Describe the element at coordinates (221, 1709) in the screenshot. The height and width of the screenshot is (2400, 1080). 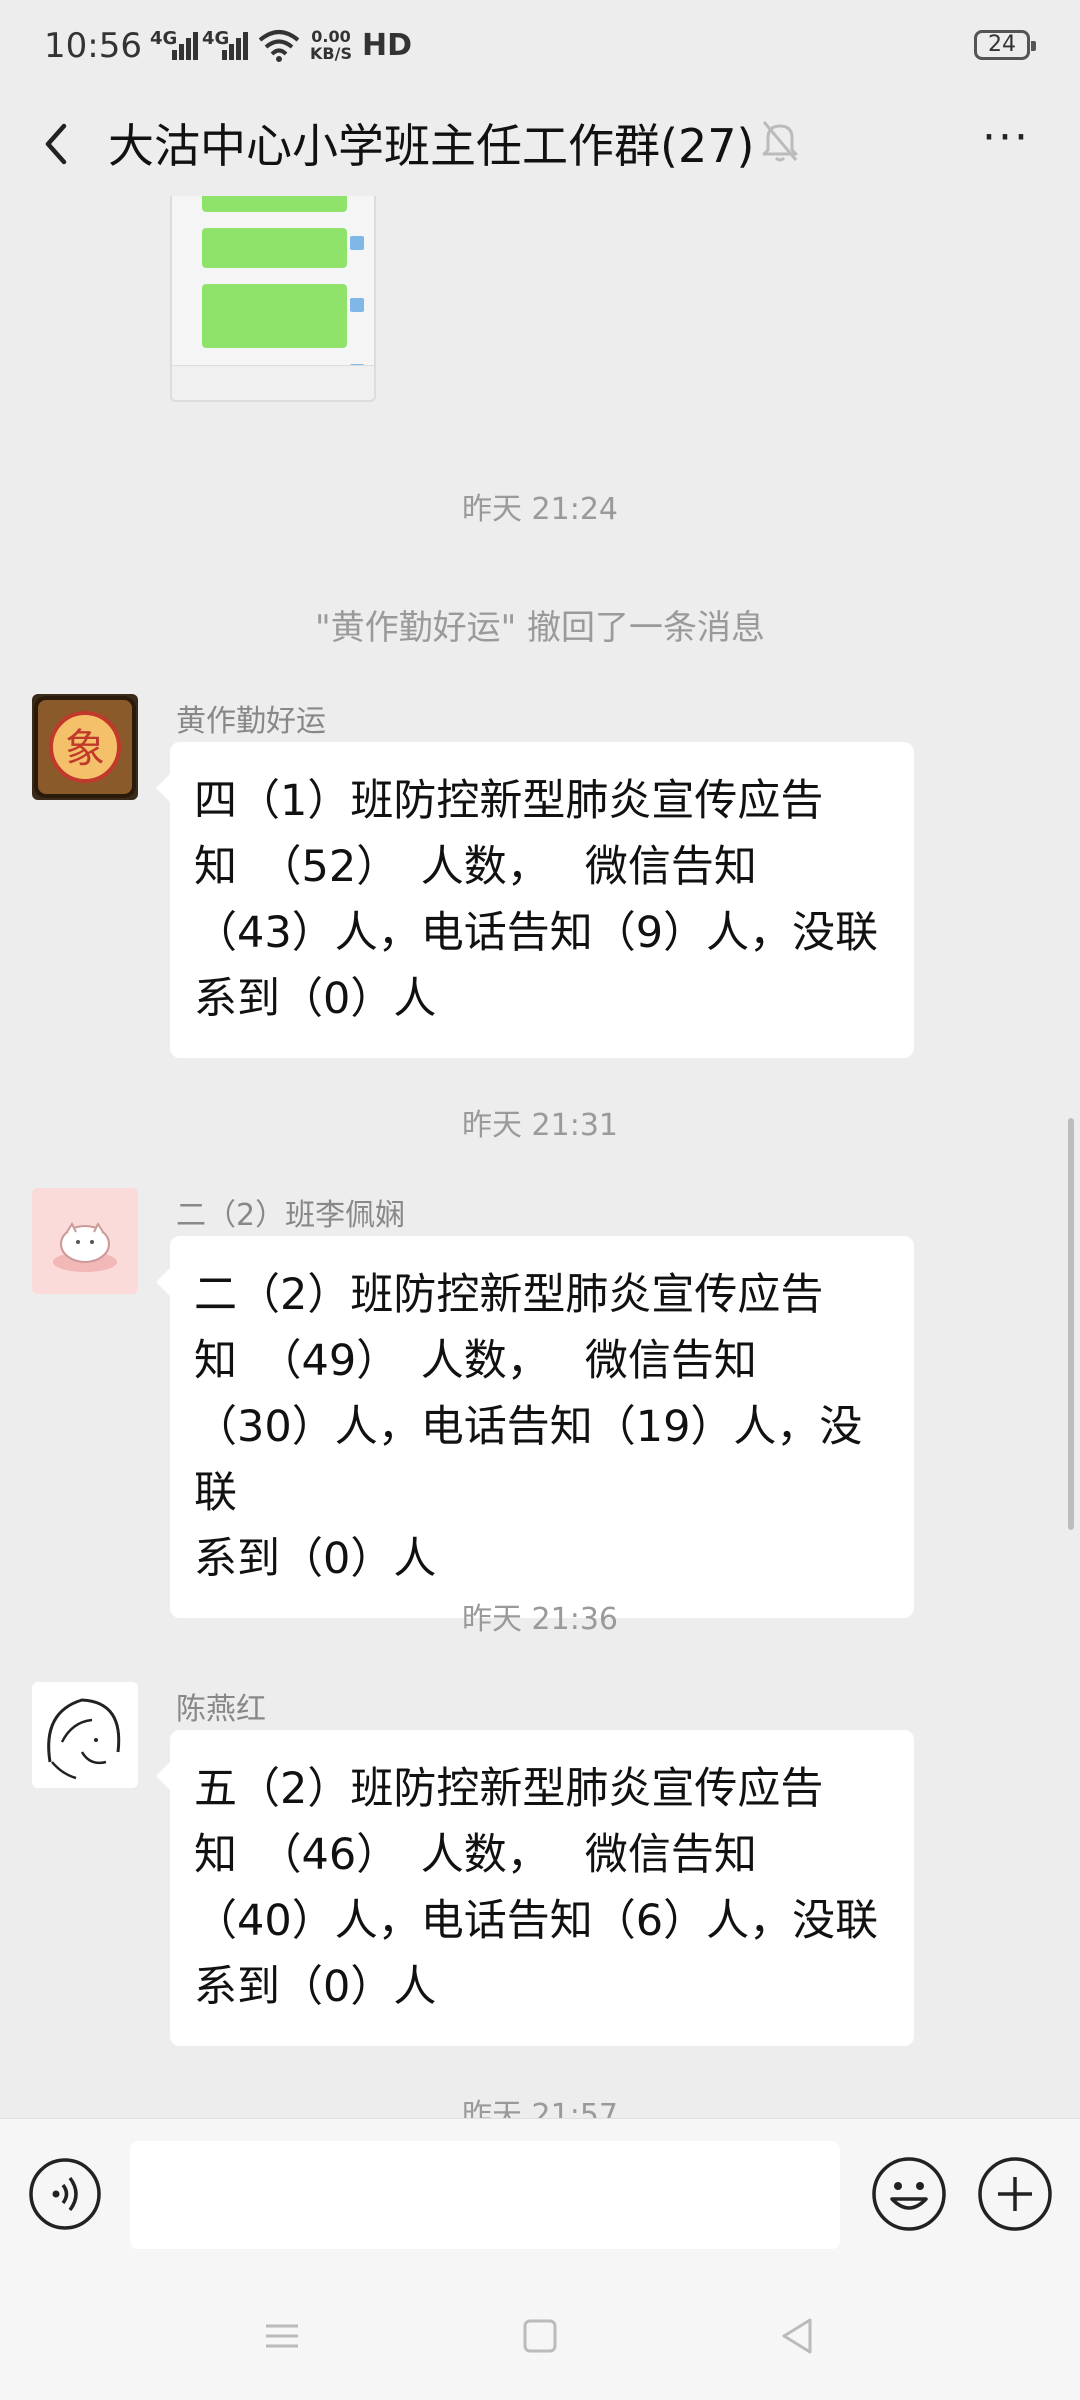
I see `sender-name: 陈燕红` at that location.